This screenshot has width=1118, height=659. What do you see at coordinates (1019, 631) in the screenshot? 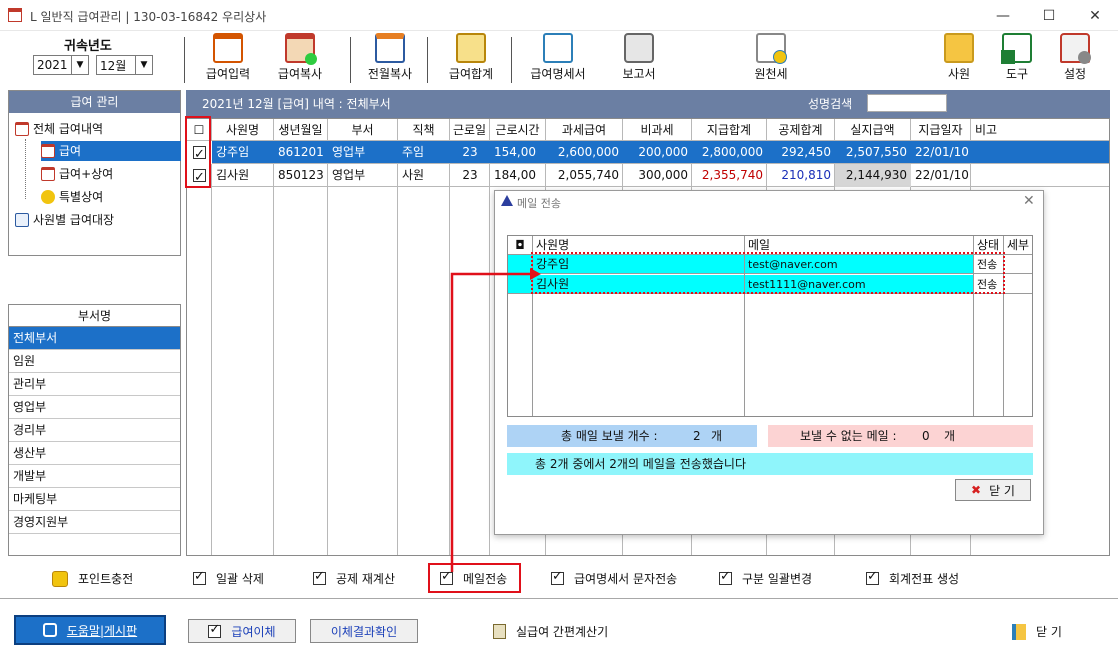
I see `exit-door-icon` at bounding box center [1019, 631].